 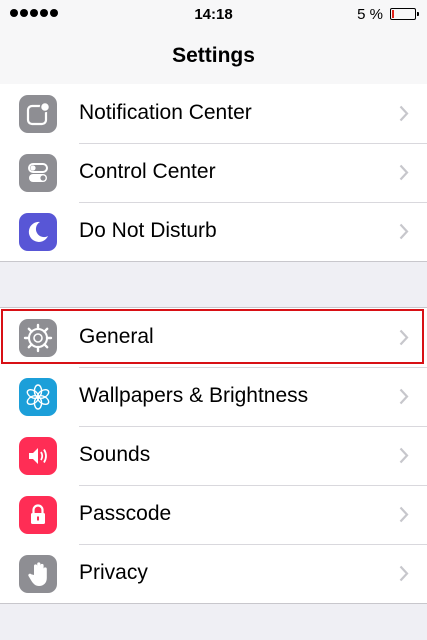 I want to click on status-bar: 14:18 5 %, so click(x=213, y=15).